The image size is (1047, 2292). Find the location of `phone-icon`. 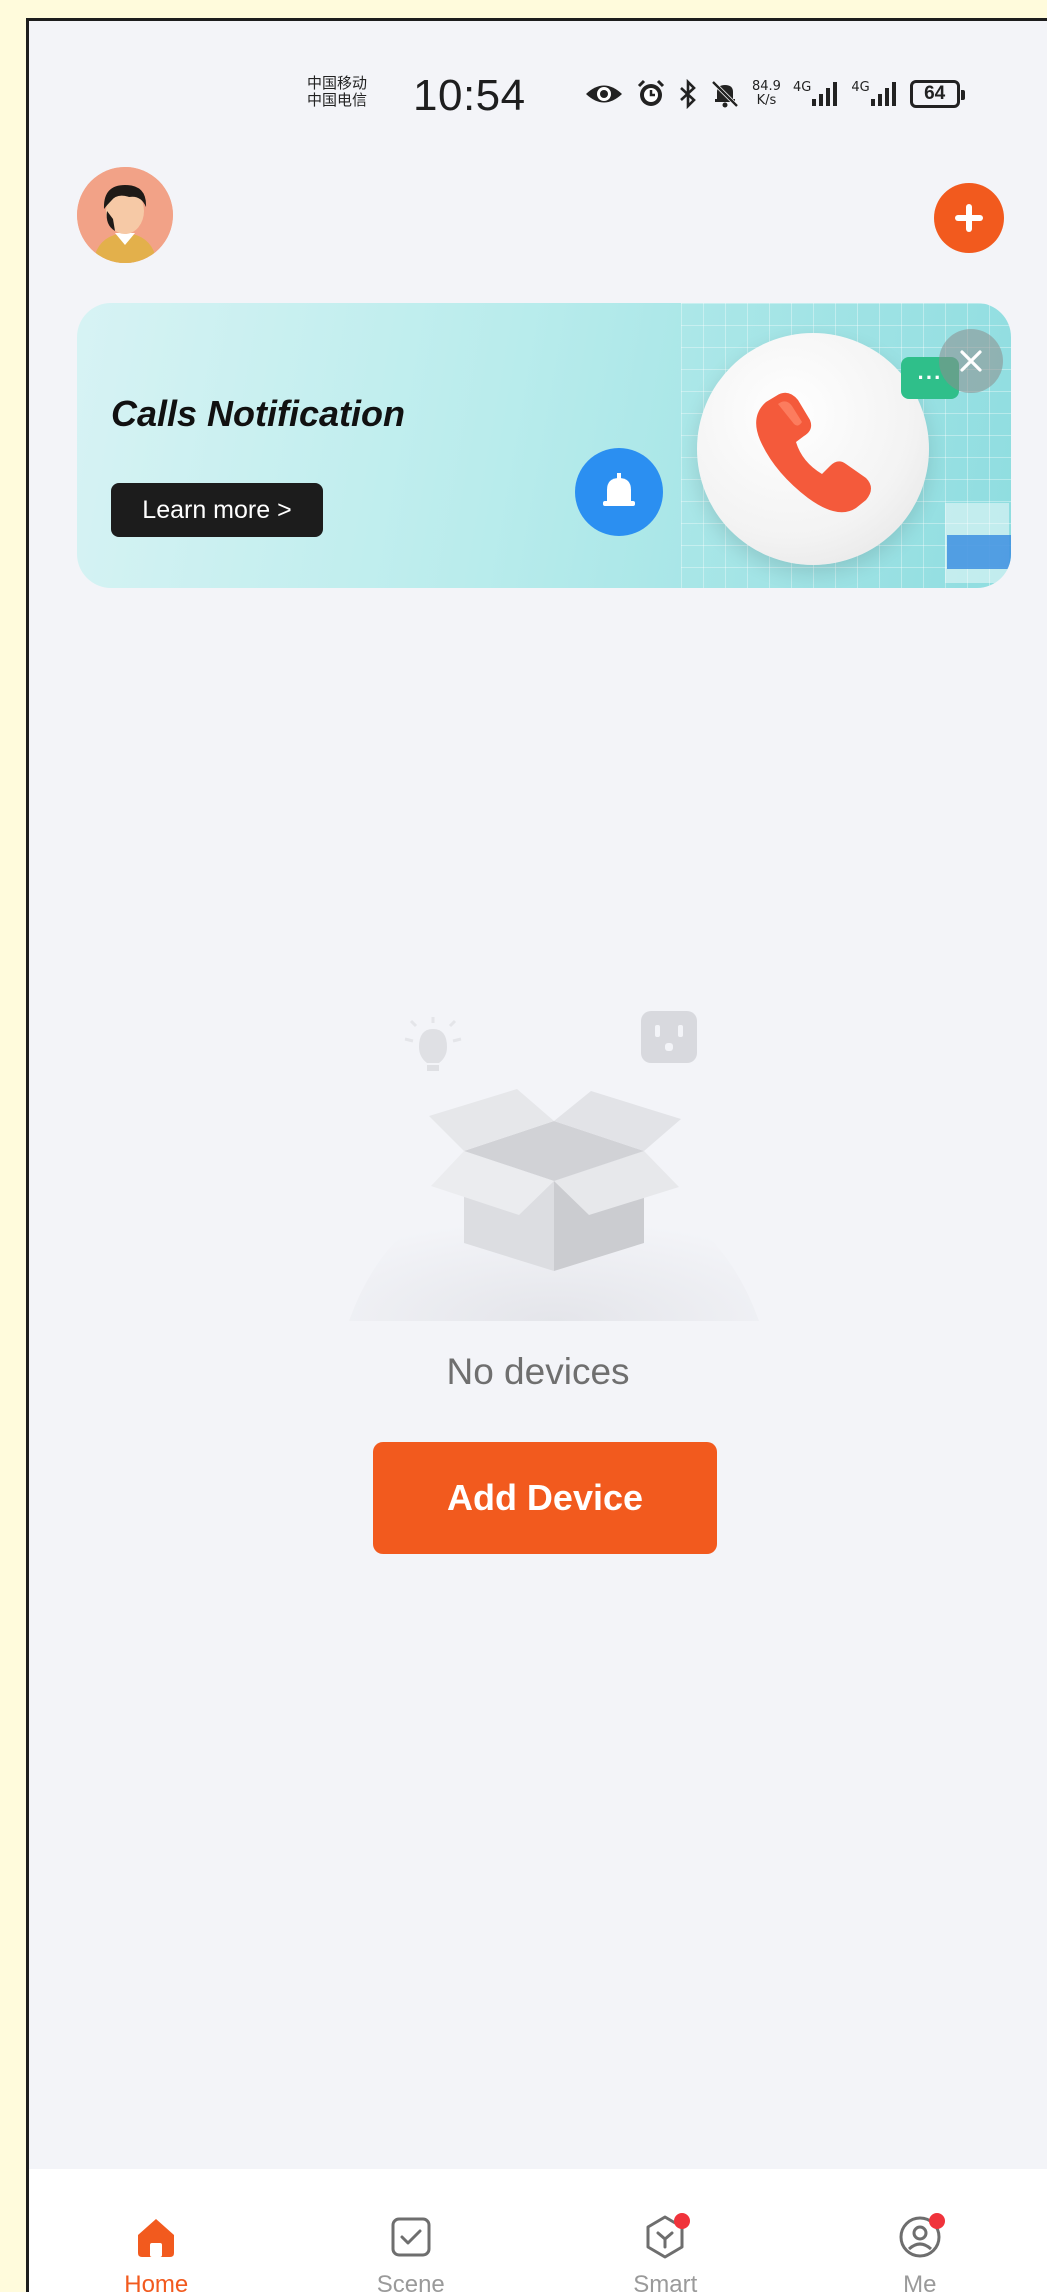

phone-icon is located at coordinates (813, 449).